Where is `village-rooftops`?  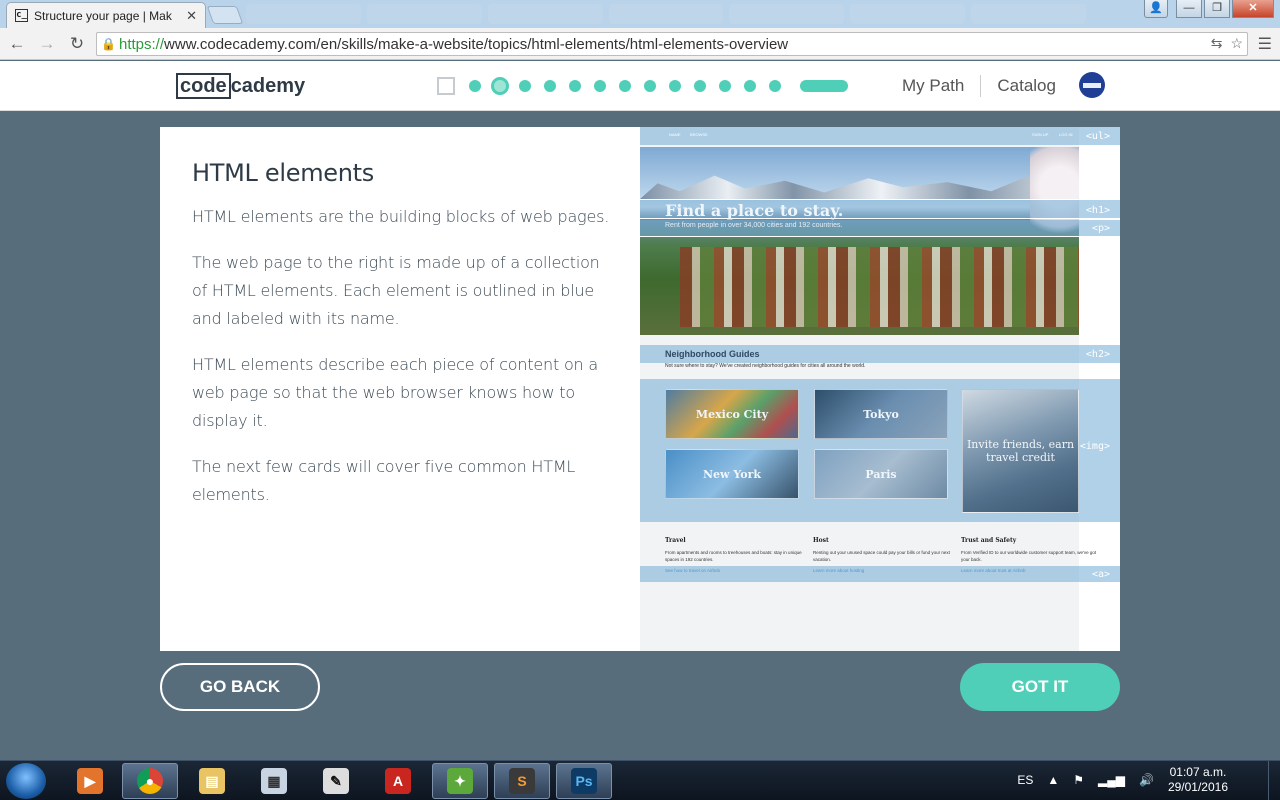
village-rooftops is located at coordinates (879, 287).